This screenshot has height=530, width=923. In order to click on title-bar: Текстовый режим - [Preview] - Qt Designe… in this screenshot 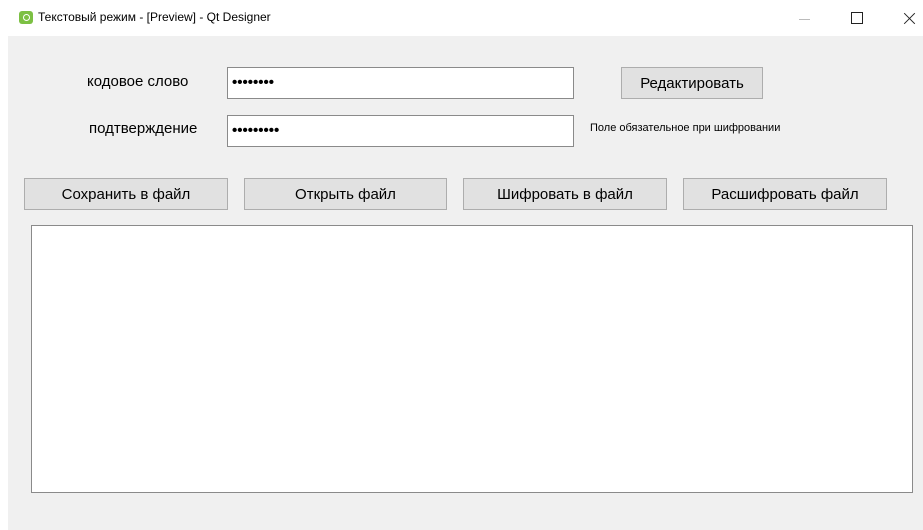, I will do `click(461, 18)`.